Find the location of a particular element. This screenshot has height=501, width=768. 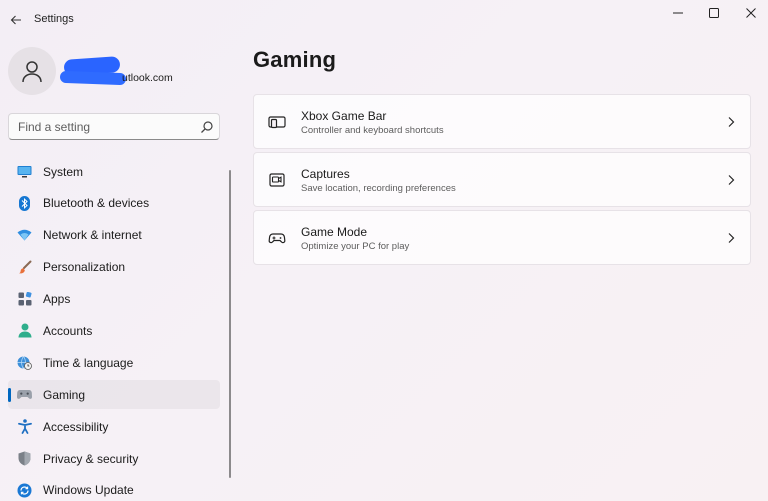

sidebar-item-apps: Apps is located at coordinates (114, 299).